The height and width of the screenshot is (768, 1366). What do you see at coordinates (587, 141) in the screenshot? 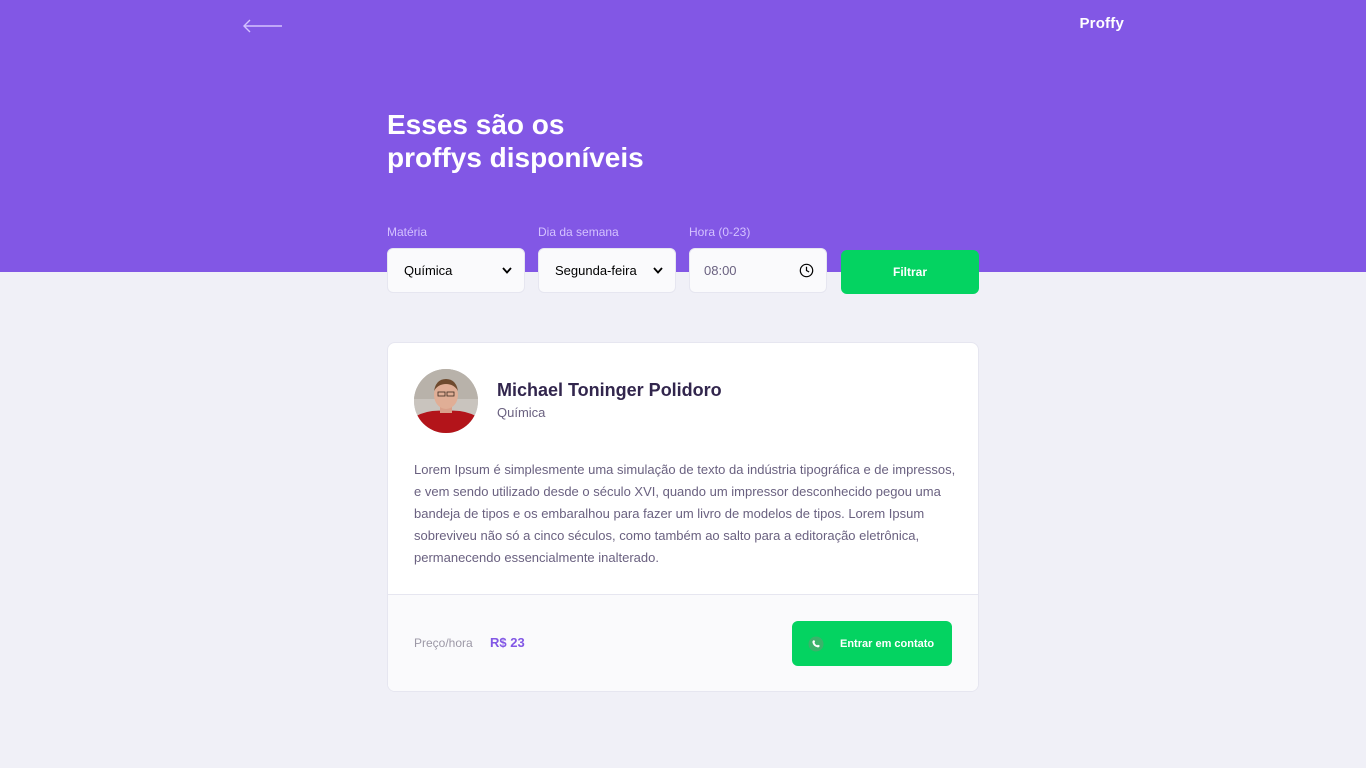
I see `page-title: Esses são os proffys disponíveis` at bounding box center [587, 141].